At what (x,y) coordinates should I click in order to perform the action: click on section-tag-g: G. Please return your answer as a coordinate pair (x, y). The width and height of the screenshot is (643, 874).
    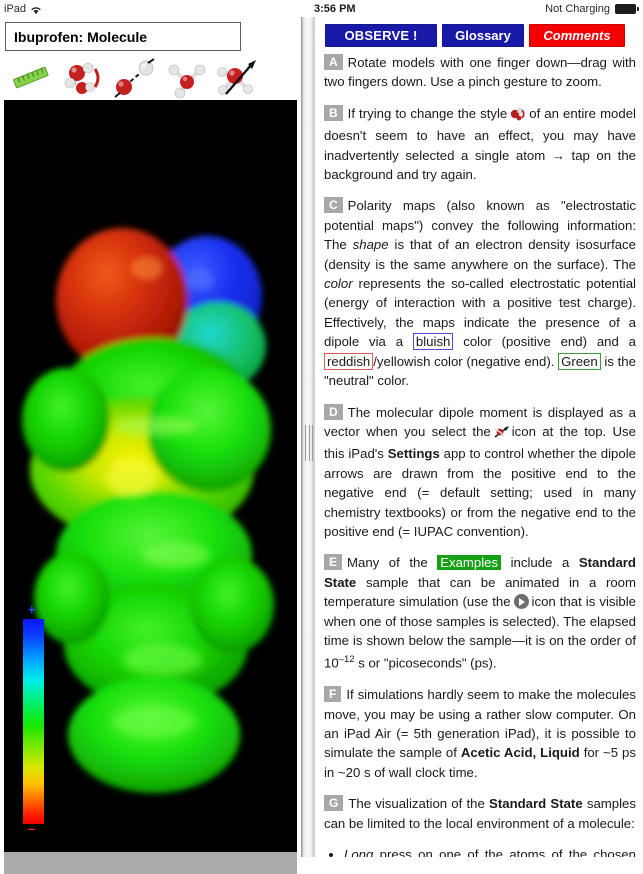
    Looking at the image, I should click on (334, 803).